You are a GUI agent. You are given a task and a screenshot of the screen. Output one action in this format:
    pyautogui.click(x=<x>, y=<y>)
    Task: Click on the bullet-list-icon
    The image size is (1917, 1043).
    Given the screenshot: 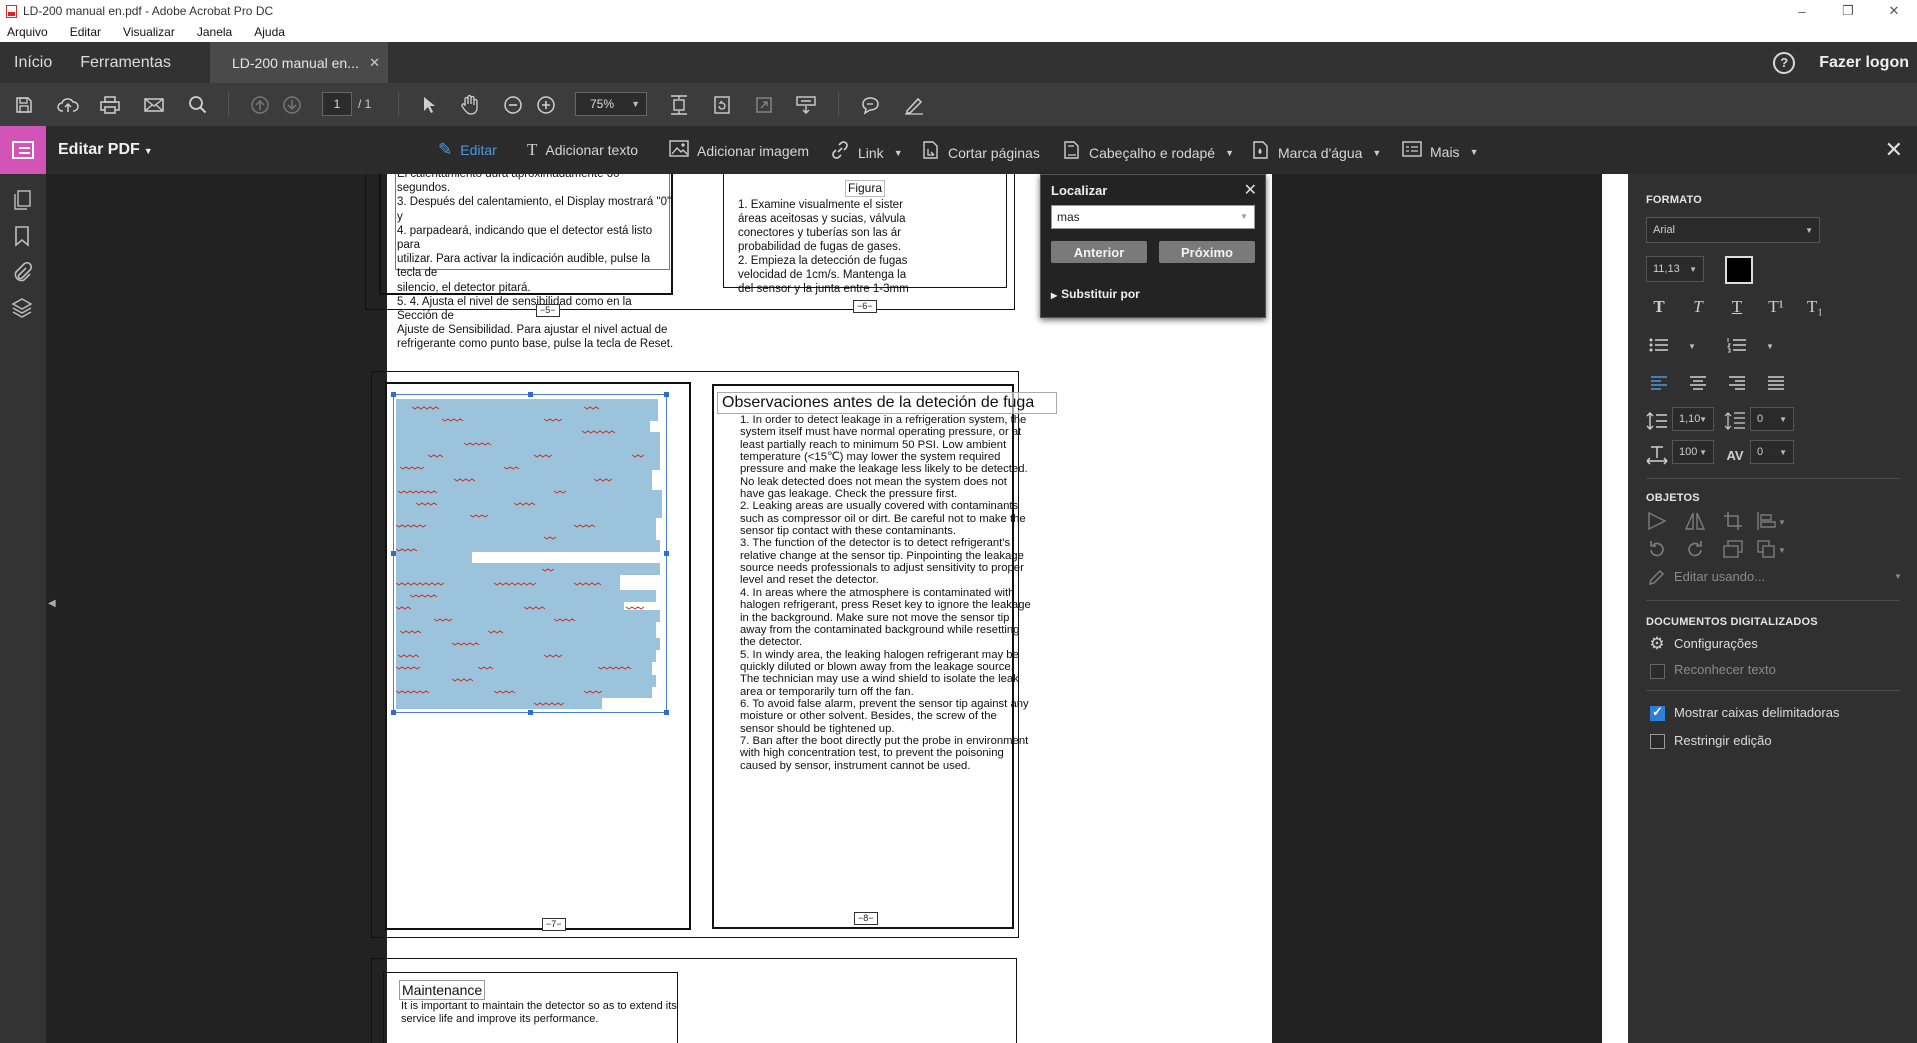 What is the action you would take?
    pyautogui.click(x=1659, y=345)
    